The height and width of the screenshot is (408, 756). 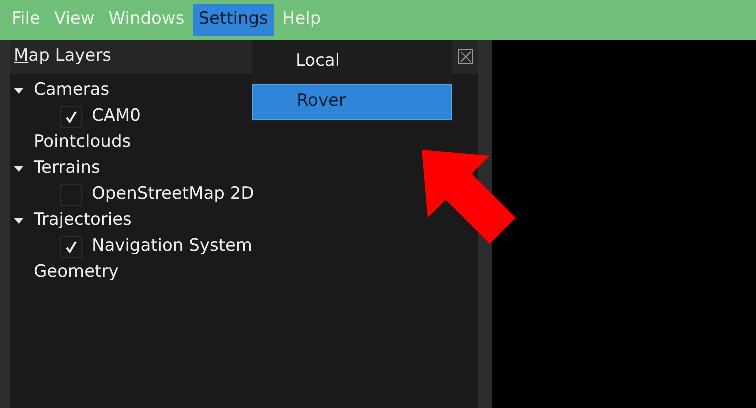 What do you see at coordinates (83, 143) in the screenshot?
I see `layer-label: Pointclouds` at bounding box center [83, 143].